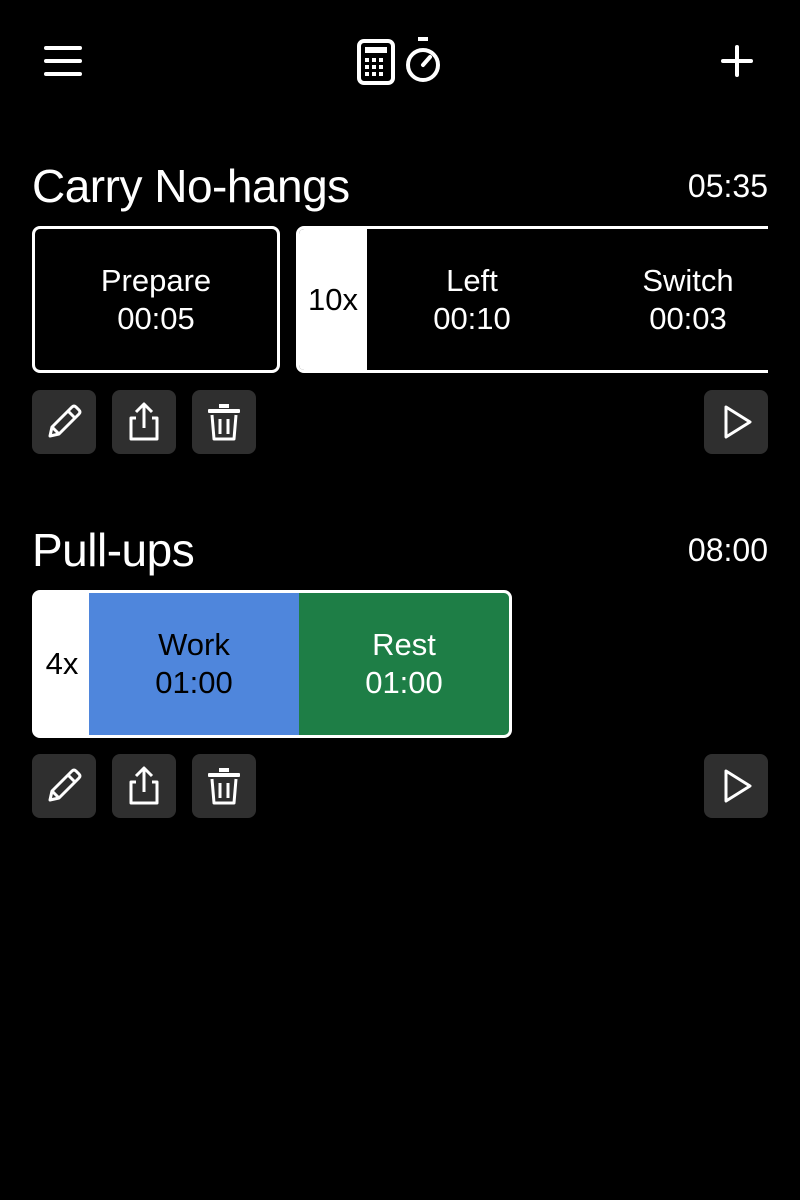  I want to click on repeat-group: 4x Work 01:00 Rest 01:00, so click(272, 664).